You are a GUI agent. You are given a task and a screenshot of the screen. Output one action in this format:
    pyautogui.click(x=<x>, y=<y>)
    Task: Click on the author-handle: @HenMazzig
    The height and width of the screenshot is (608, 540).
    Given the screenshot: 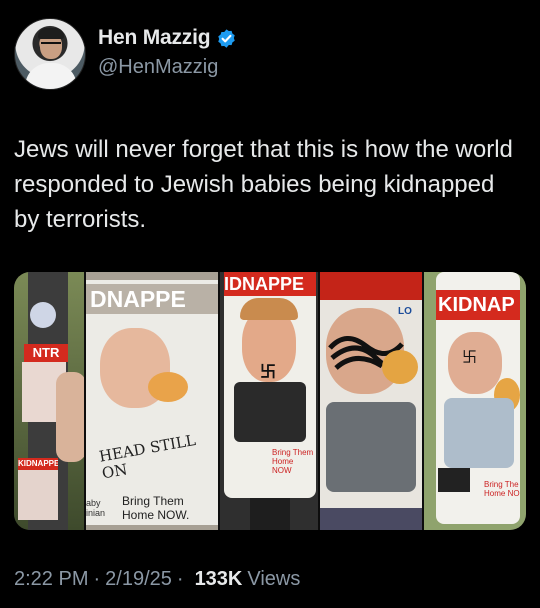 What is the action you would take?
    pyautogui.click(x=158, y=67)
    